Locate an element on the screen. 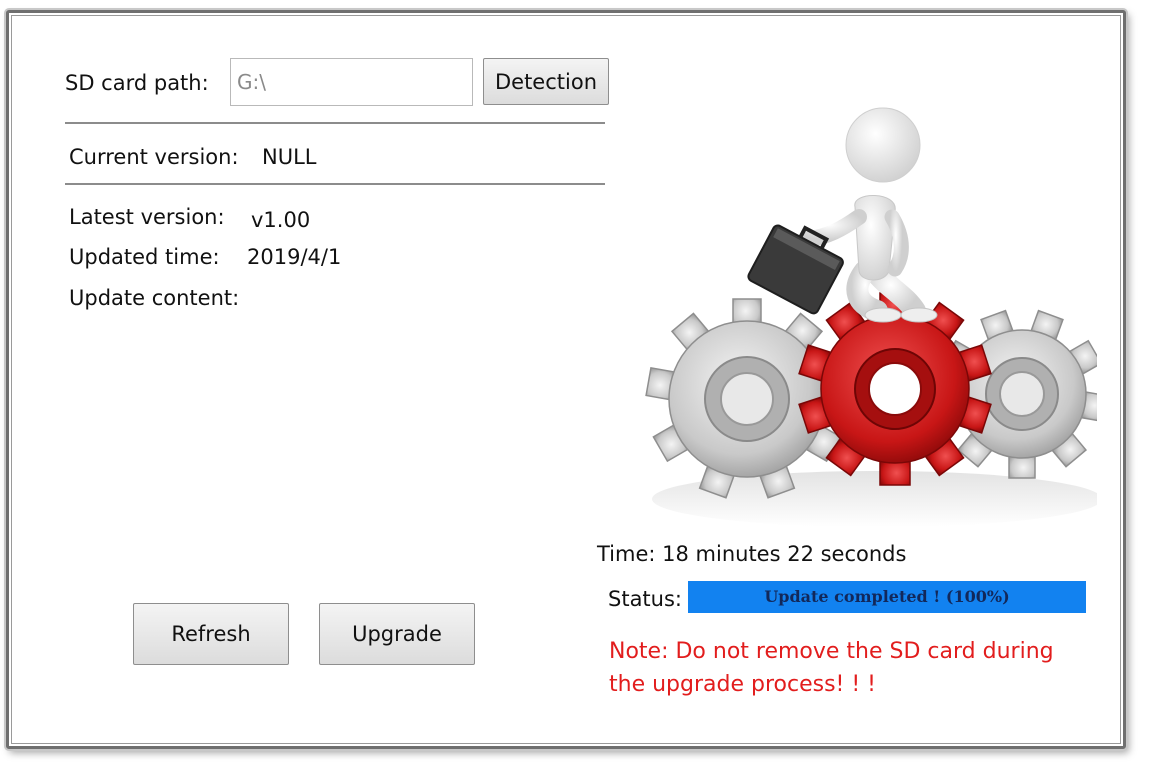  update-content-label: Update content: is located at coordinates (154, 298).